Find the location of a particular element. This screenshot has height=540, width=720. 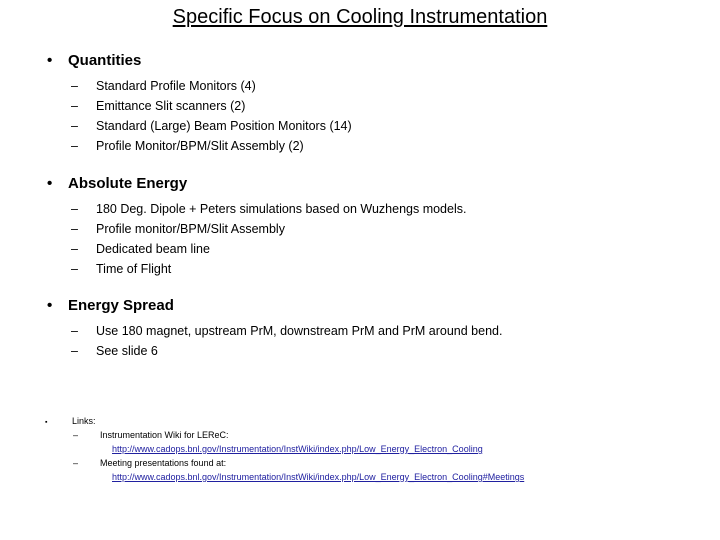

list-item: – Dedicated beam line is located at coordinates (360, 249).